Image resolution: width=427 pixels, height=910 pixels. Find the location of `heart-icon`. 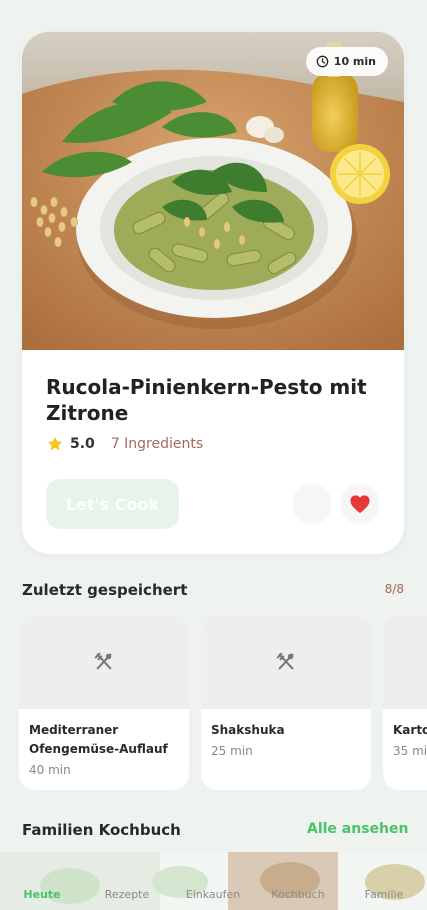

heart-icon is located at coordinates (360, 504).